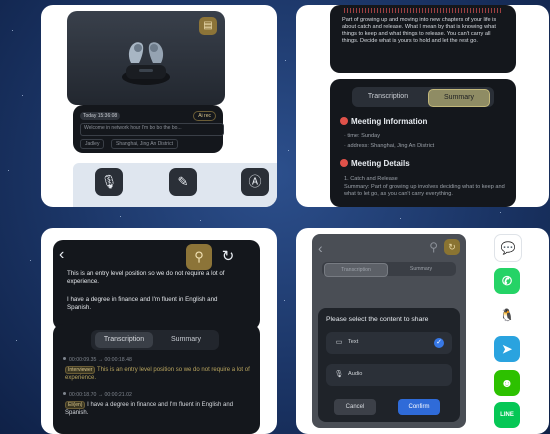 This screenshot has height=434, width=550. Describe the element at coordinates (97, 360) in the screenshot. I see `timestamp: 00:00:09.35 → 00:00:18.48` at that location.